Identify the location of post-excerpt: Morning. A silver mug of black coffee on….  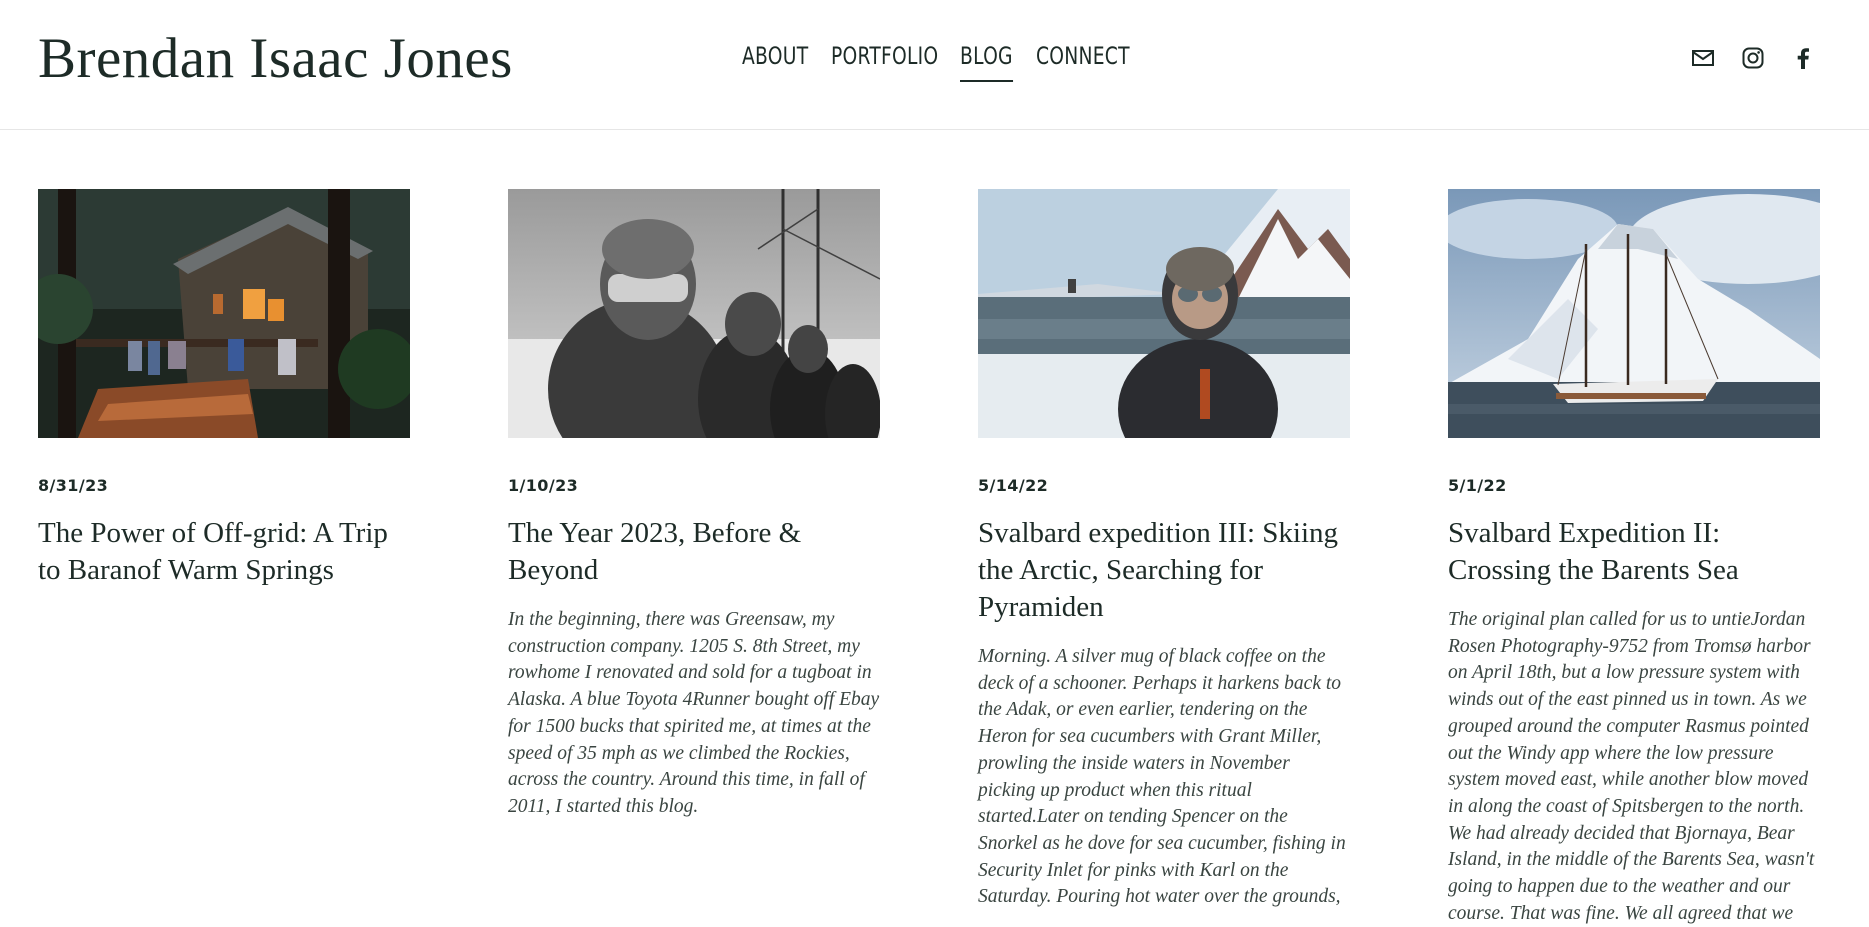
(1162, 777).